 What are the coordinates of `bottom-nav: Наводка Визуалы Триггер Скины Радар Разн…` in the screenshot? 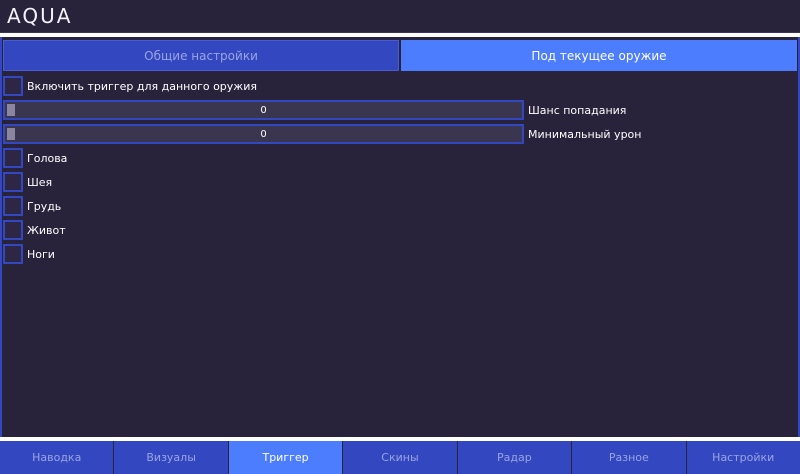 It's located at (400, 457).